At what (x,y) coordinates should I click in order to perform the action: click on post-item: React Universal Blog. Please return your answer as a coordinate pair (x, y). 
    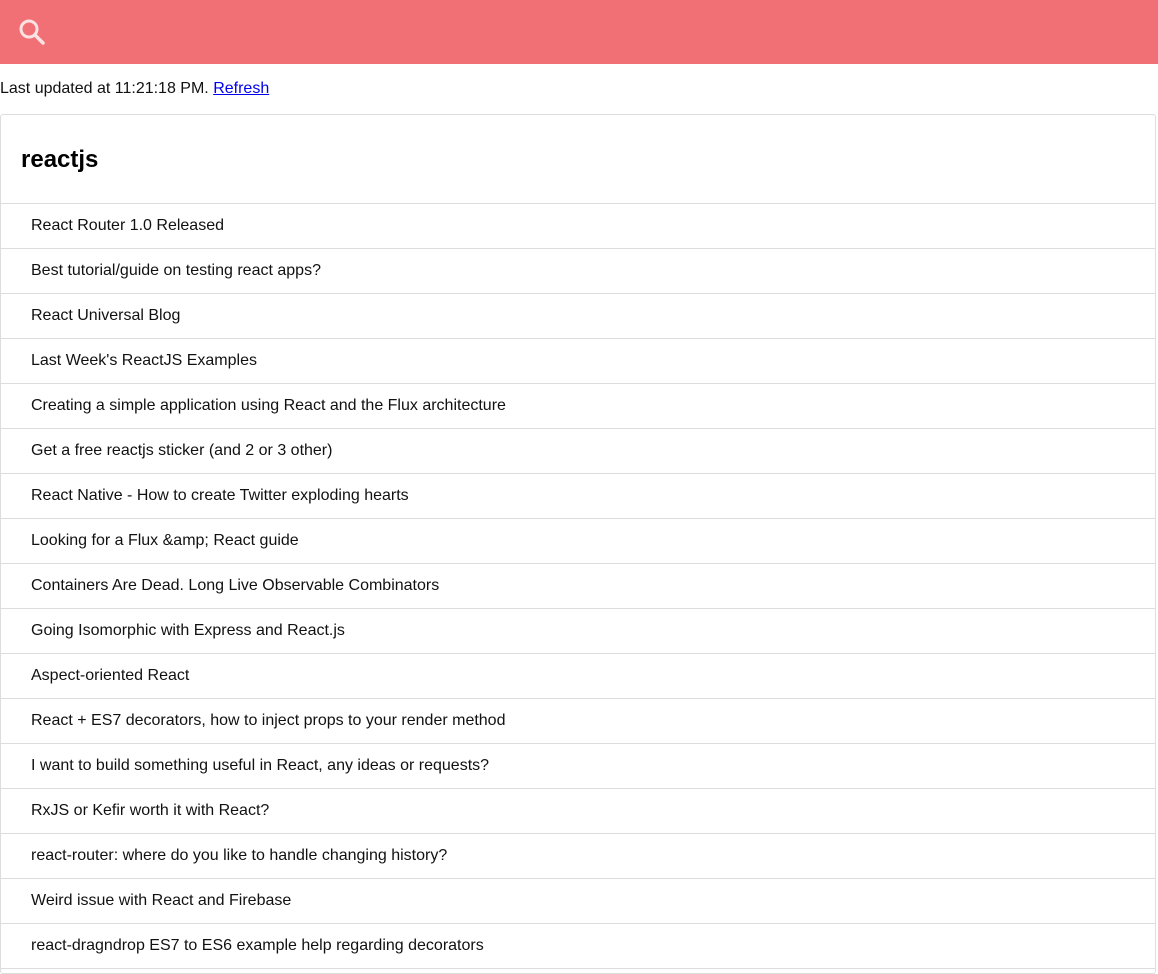
    Looking at the image, I should click on (578, 316).